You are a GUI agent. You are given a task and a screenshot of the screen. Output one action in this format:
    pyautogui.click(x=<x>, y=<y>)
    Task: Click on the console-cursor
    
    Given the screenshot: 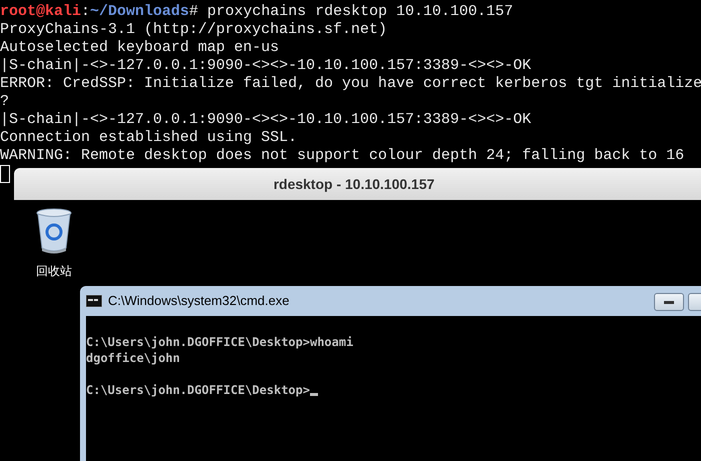 What is the action you would take?
    pyautogui.click(x=314, y=394)
    